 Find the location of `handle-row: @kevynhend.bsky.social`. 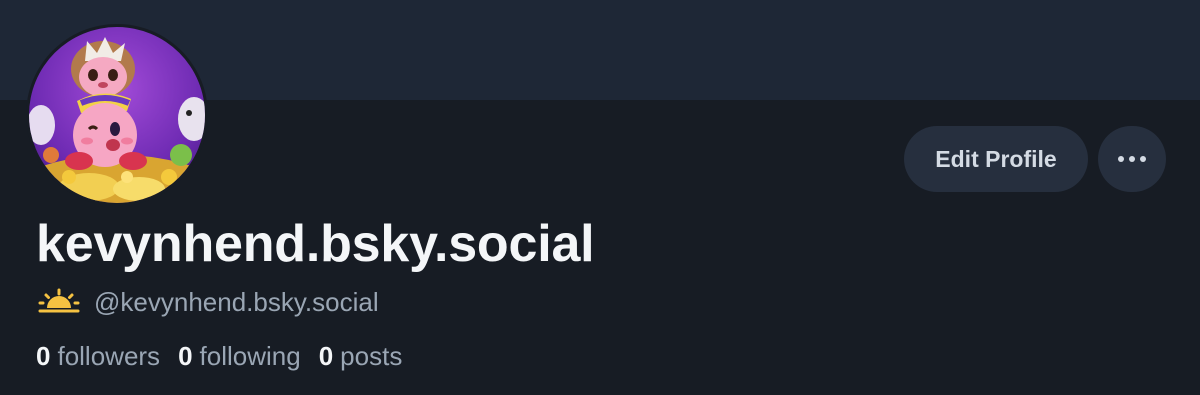

handle-row: @kevynhend.bsky.social is located at coordinates (208, 302).